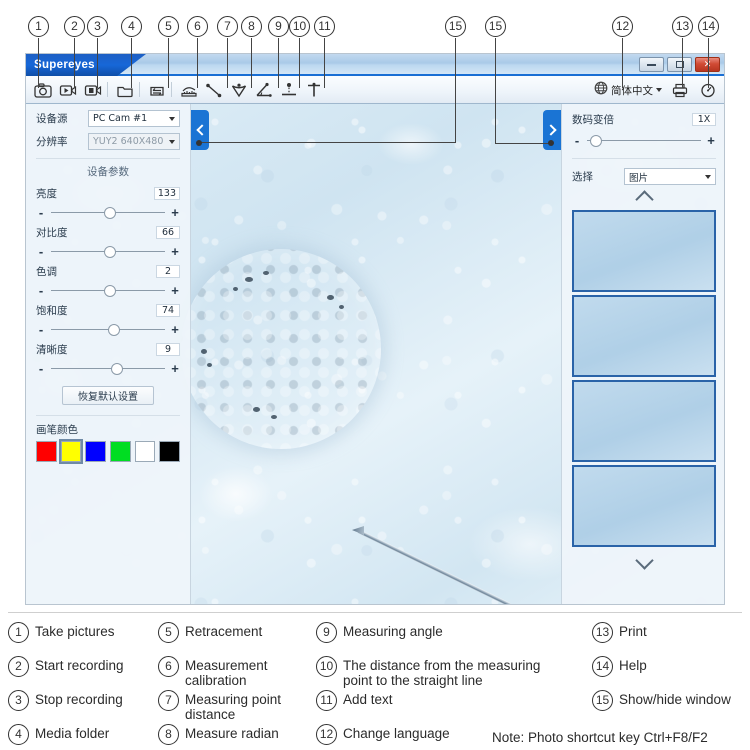  What do you see at coordinates (711, 140) in the screenshot?
I see `zoom-increase-button: +` at bounding box center [711, 140].